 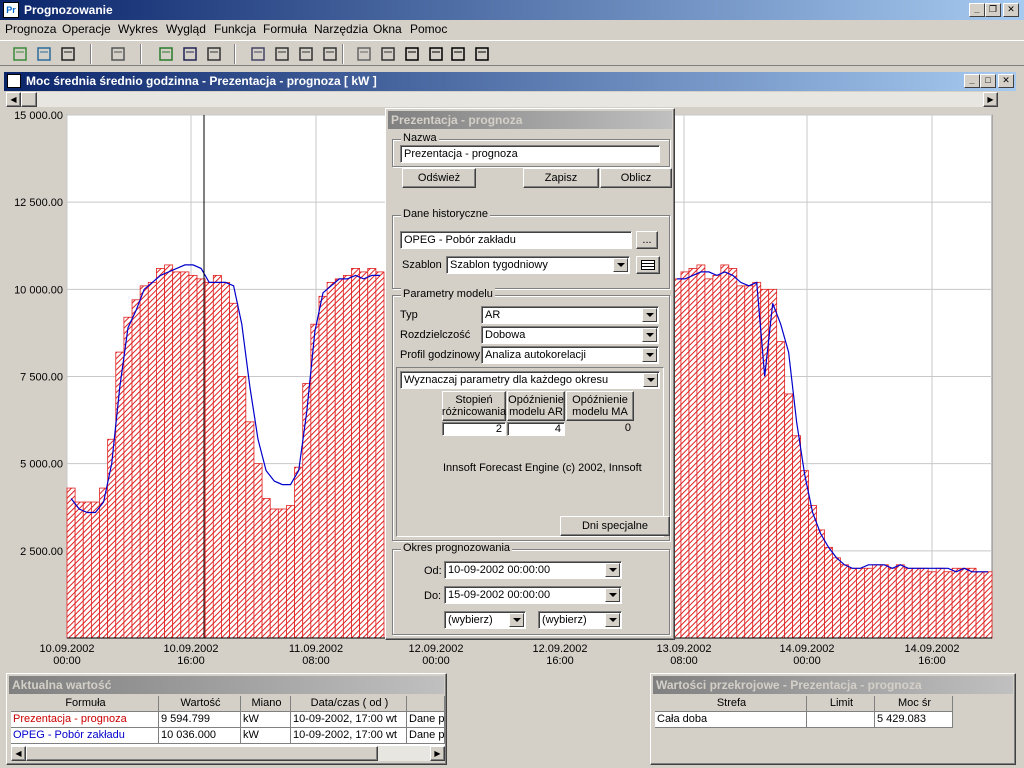 What do you see at coordinates (458, 54) in the screenshot?
I see `window-icon` at bounding box center [458, 54].